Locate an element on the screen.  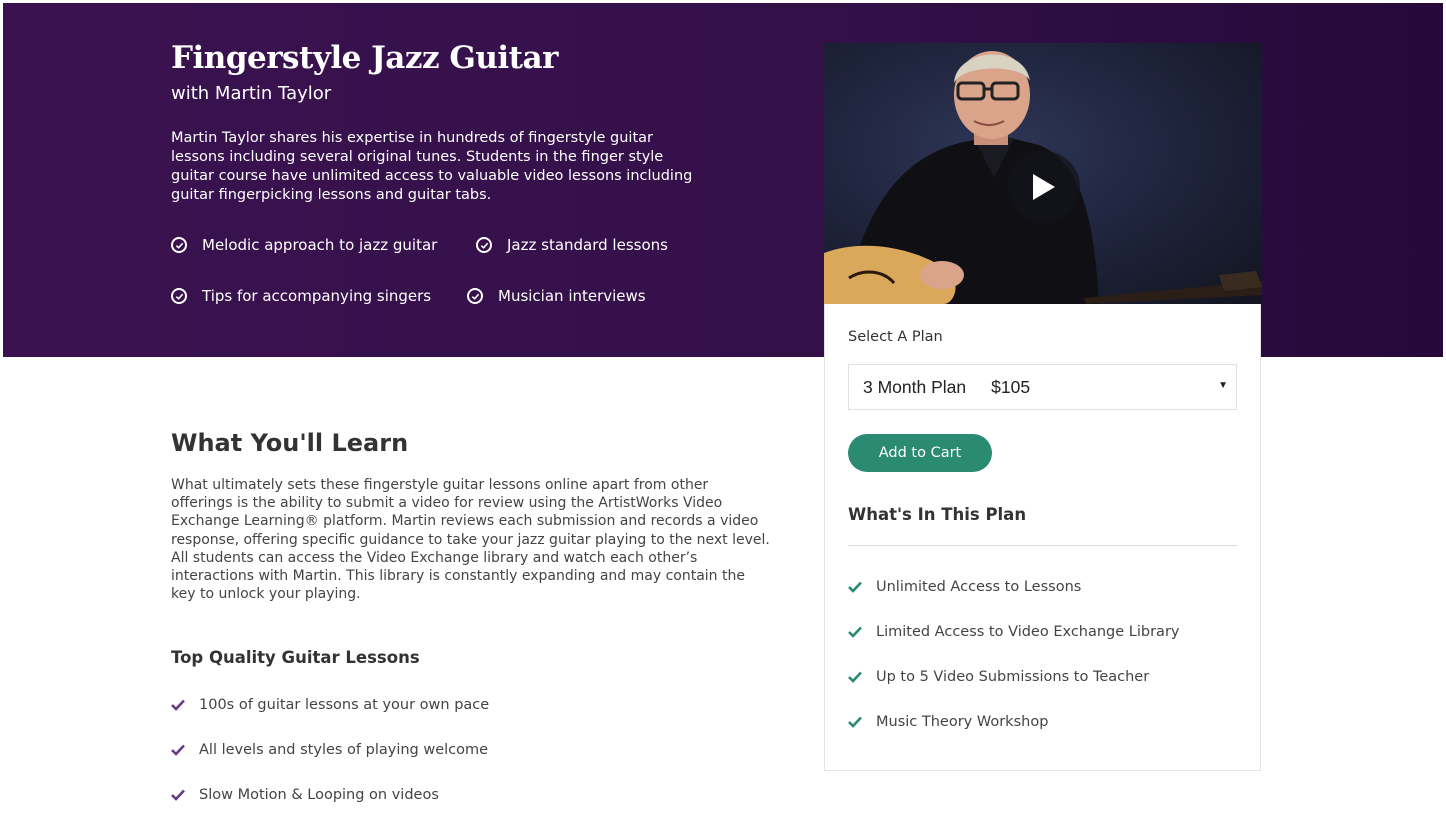
list-item-label: 100s of guitar lessons at your own pace is located at coordinates (344, 705).